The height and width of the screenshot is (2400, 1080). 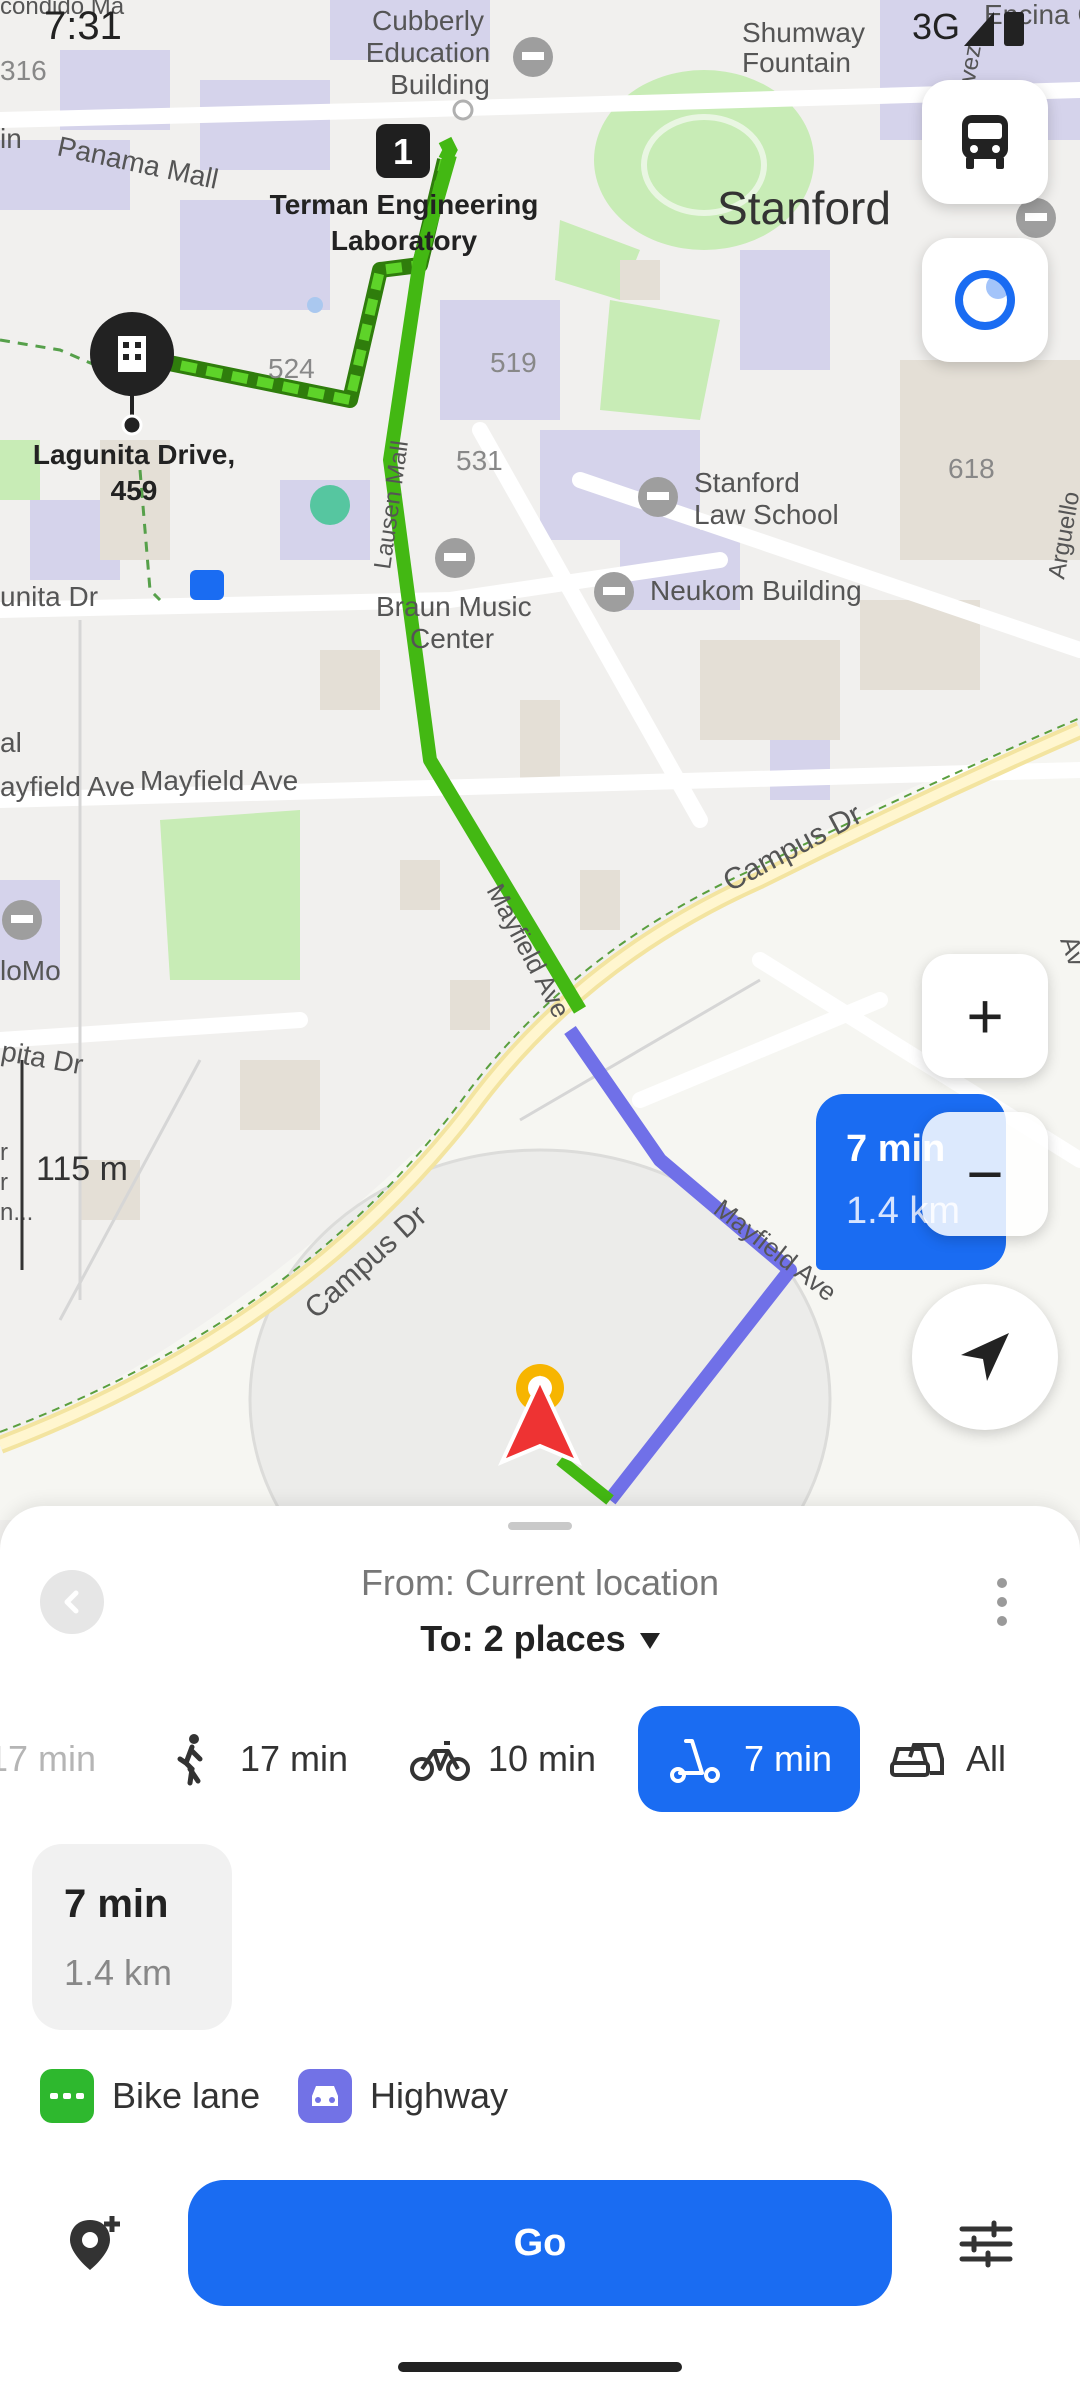 What do you see at coordinates (118, 1972) in the screenshot?
I see `route-distance: 1.4 km` at bounding box center [118, 1972].